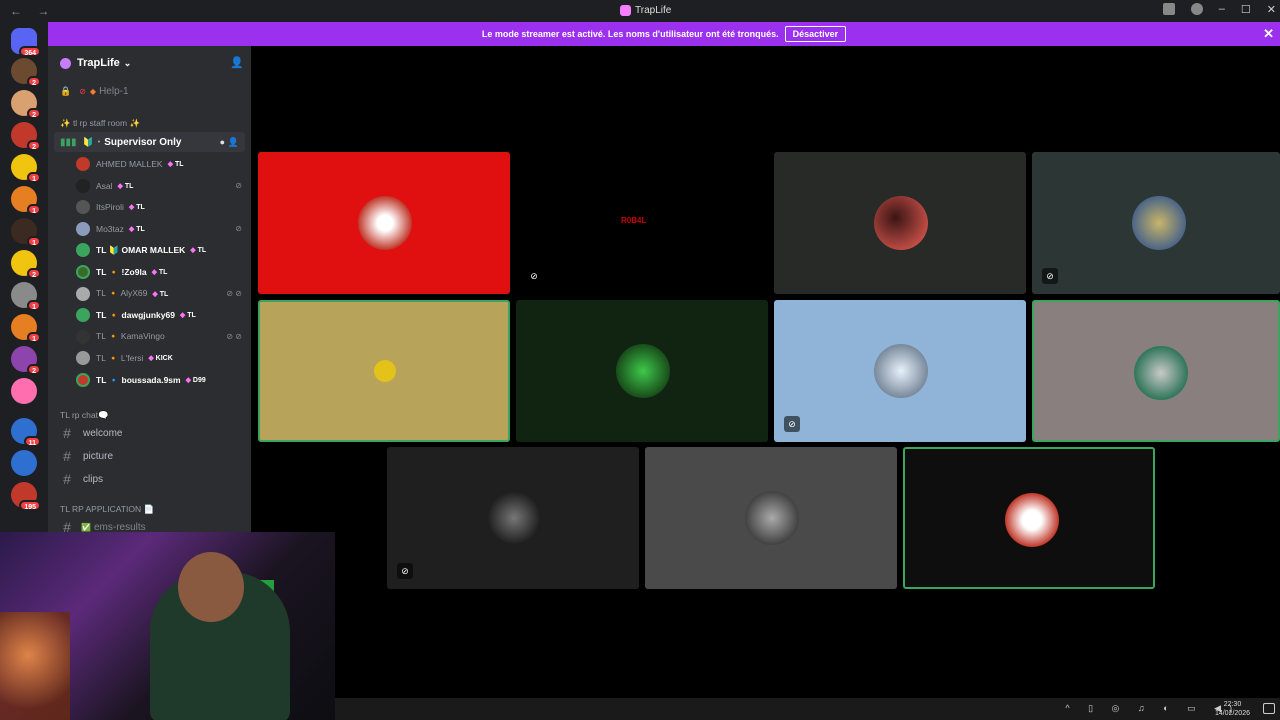 The height and width of the screenshot is (720, 1280). What do you see at coordinates (26, 42) in the screenshot?
I see `server-icon: 364` at bounding box center [26, 42].